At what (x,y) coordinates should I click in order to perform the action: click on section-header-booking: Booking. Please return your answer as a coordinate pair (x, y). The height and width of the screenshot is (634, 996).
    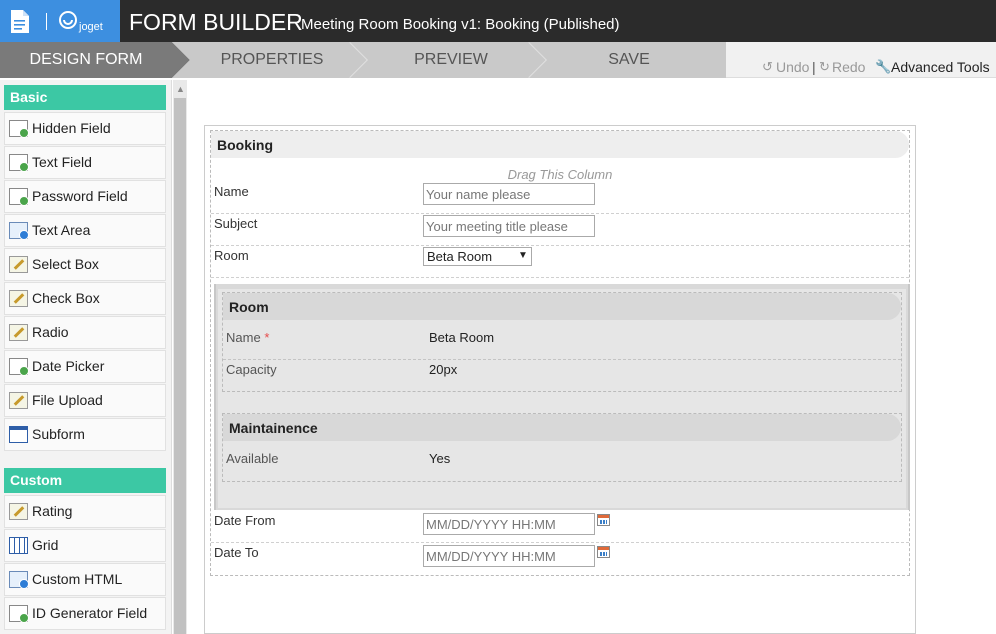
    Looking at the image, I should click on (560, 144).